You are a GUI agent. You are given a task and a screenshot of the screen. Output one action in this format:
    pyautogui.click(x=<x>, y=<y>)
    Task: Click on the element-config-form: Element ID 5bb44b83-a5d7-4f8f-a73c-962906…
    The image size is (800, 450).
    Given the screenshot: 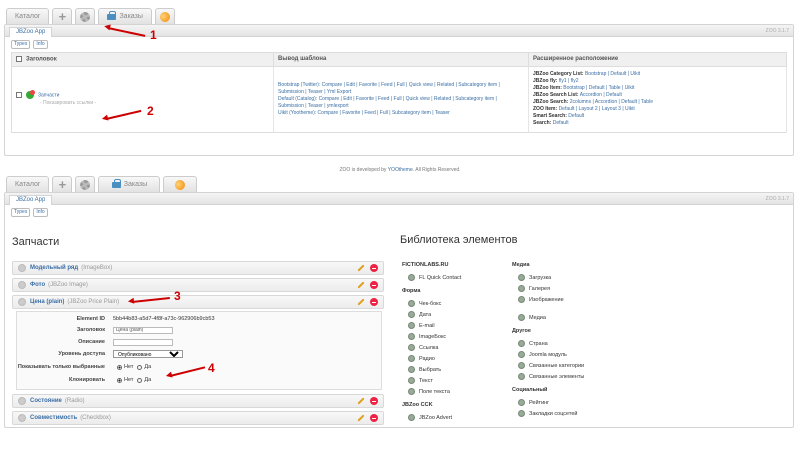 What is the action you would take?
    pyautogui.click(x=199, y=350)
    